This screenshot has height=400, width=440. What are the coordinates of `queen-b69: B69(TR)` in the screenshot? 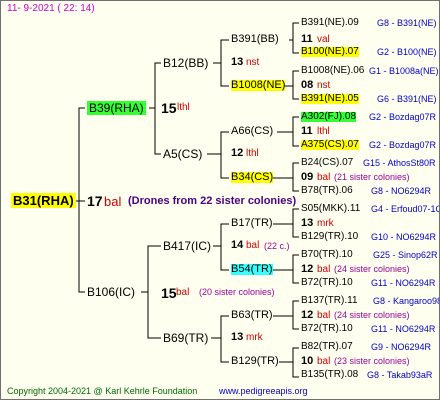 It's located at (185, 338).